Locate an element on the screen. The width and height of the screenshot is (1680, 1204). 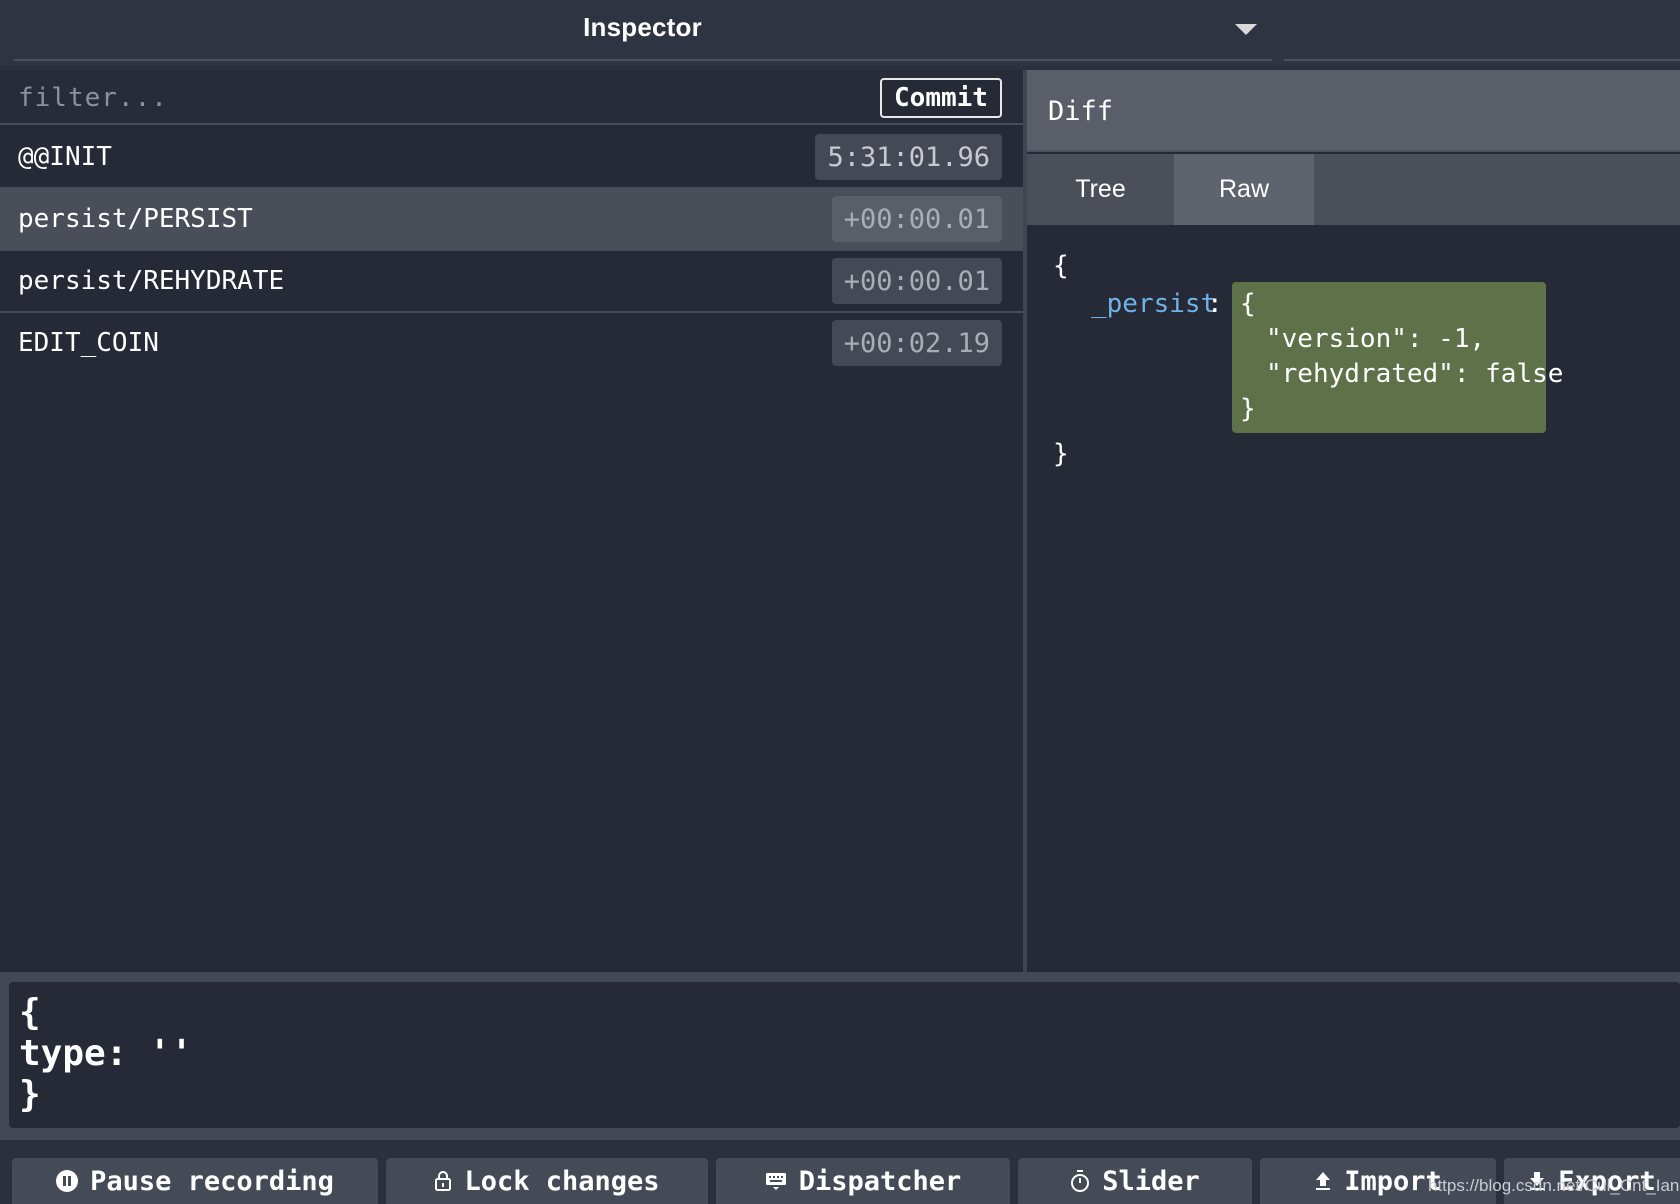
action-item-edit-coin: EDIT_COIN +00:02.19 is located at coordinates (511, 344).